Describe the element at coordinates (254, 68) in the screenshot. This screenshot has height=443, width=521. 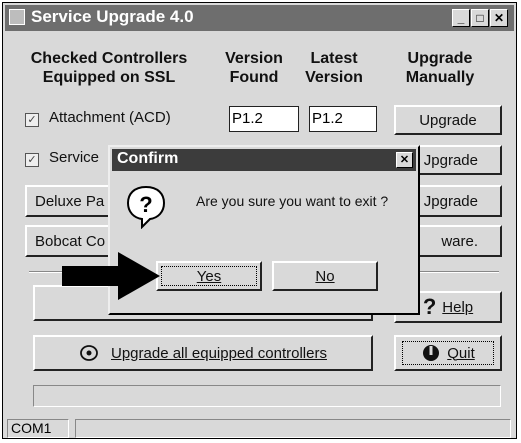
I see `header-version-found: Version Found` at that location.